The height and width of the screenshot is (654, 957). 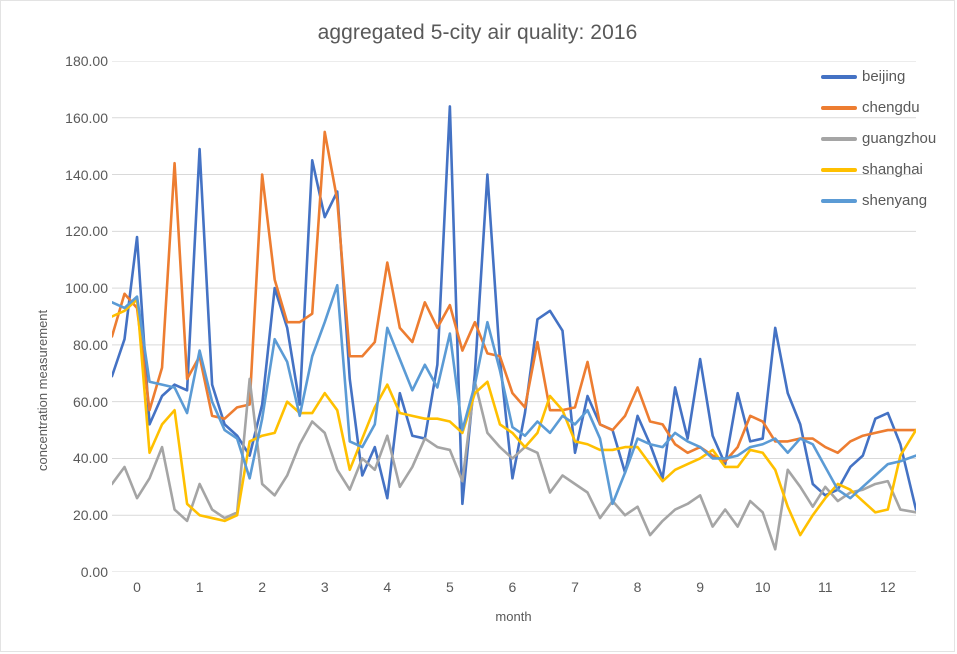 I want to click on y-axis-tick: 140.00, so click(x=86, y=174).